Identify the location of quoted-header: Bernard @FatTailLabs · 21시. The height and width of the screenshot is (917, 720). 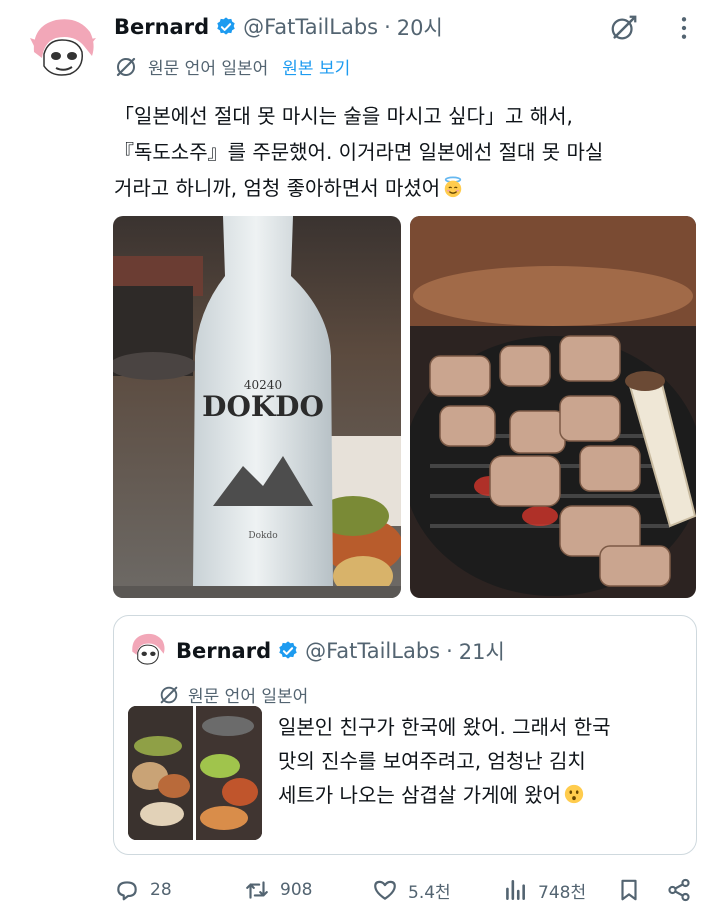
(340, 651).